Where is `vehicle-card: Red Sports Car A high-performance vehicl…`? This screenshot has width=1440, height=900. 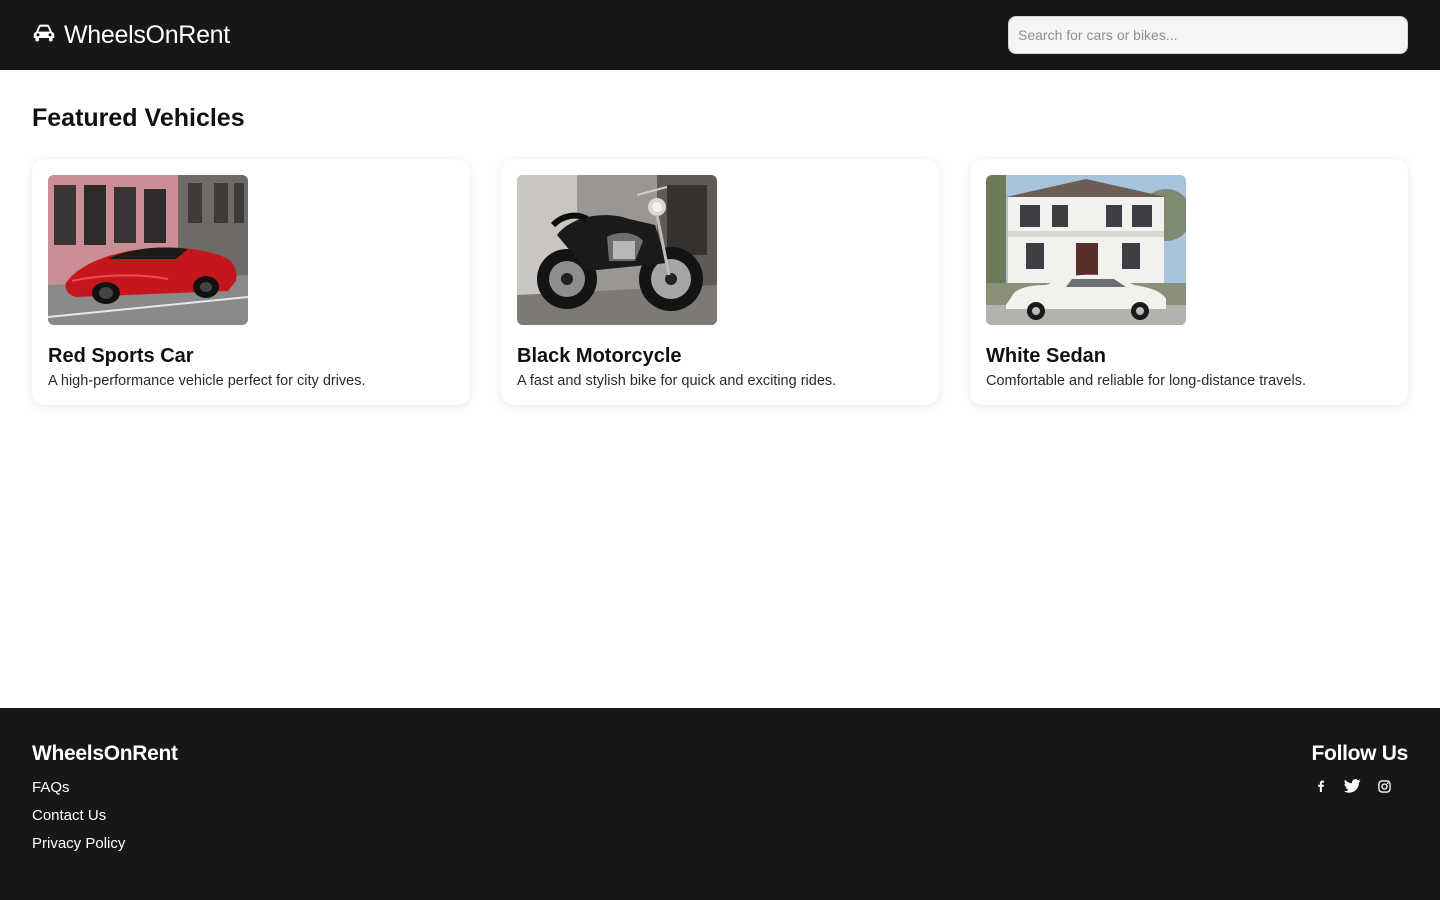
vehicle-card: Red Sports Car A high-performance vehicl… is located at coordinates (251, 282).